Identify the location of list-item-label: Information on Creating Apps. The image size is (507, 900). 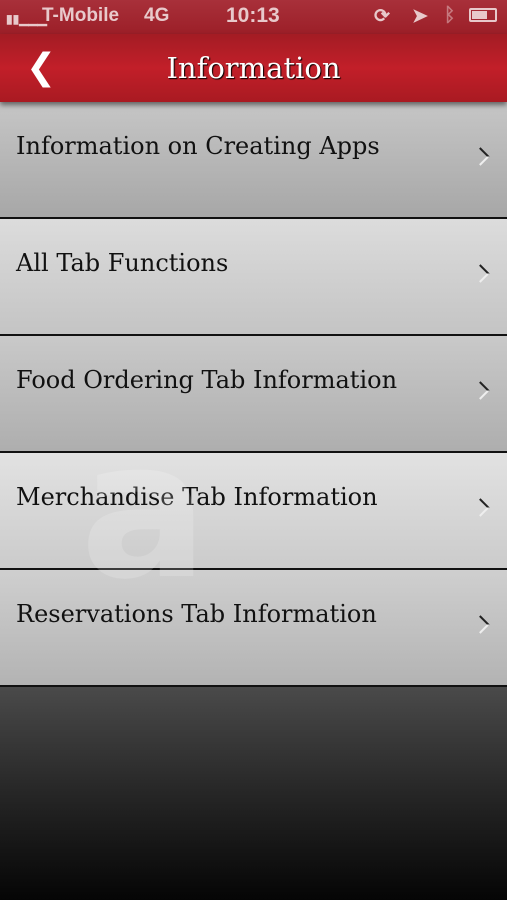
(198, 146).